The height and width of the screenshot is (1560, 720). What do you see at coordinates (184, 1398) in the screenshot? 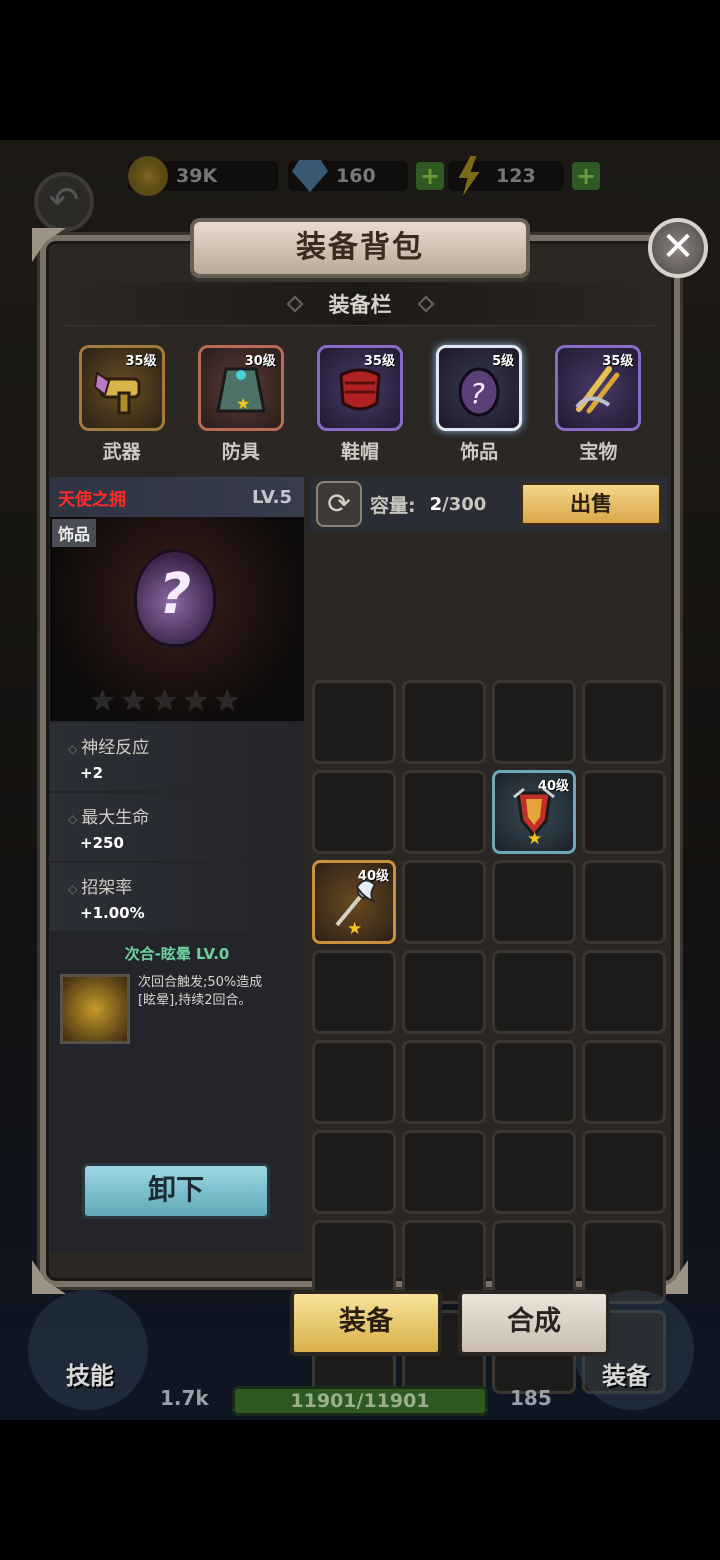
I see `attack-value: 1.7k` at bounding box center [184, 1398].